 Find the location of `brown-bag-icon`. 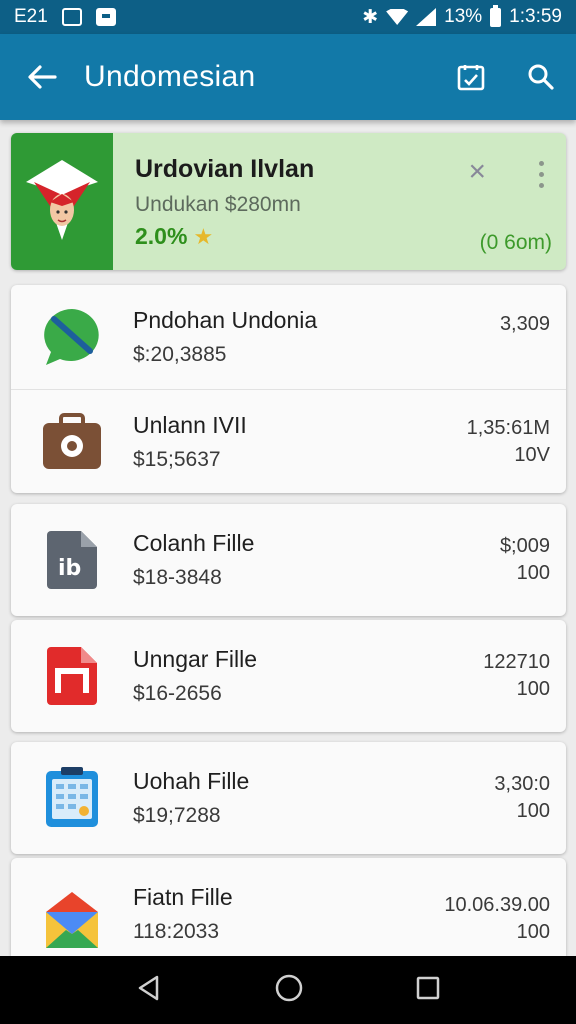

brown-bag-icon is located at coordinates (72, 442).